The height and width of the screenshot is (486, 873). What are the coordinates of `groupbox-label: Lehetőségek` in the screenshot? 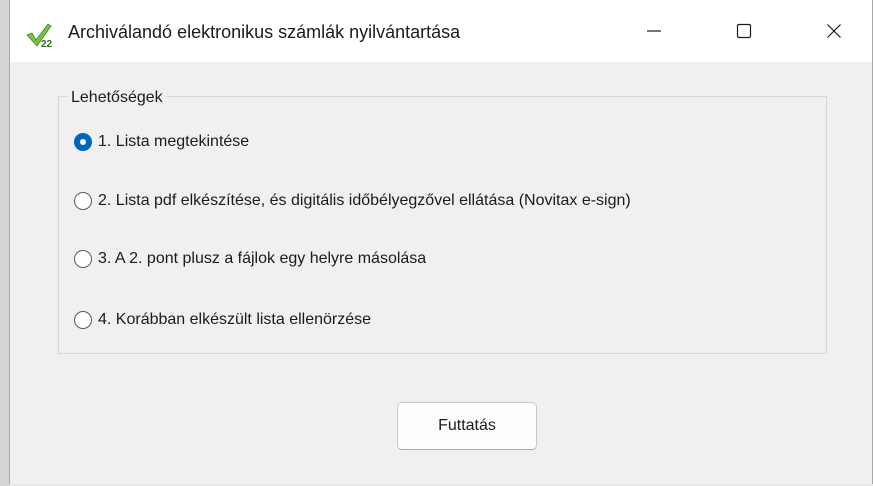 It's located at (117, 98).